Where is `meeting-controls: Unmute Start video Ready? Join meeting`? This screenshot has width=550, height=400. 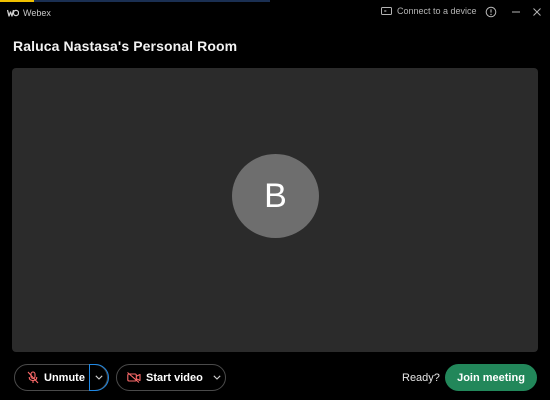
meeting-controls: Unmute Start video Ready? Join meeting is located at coordinates (275, 378).